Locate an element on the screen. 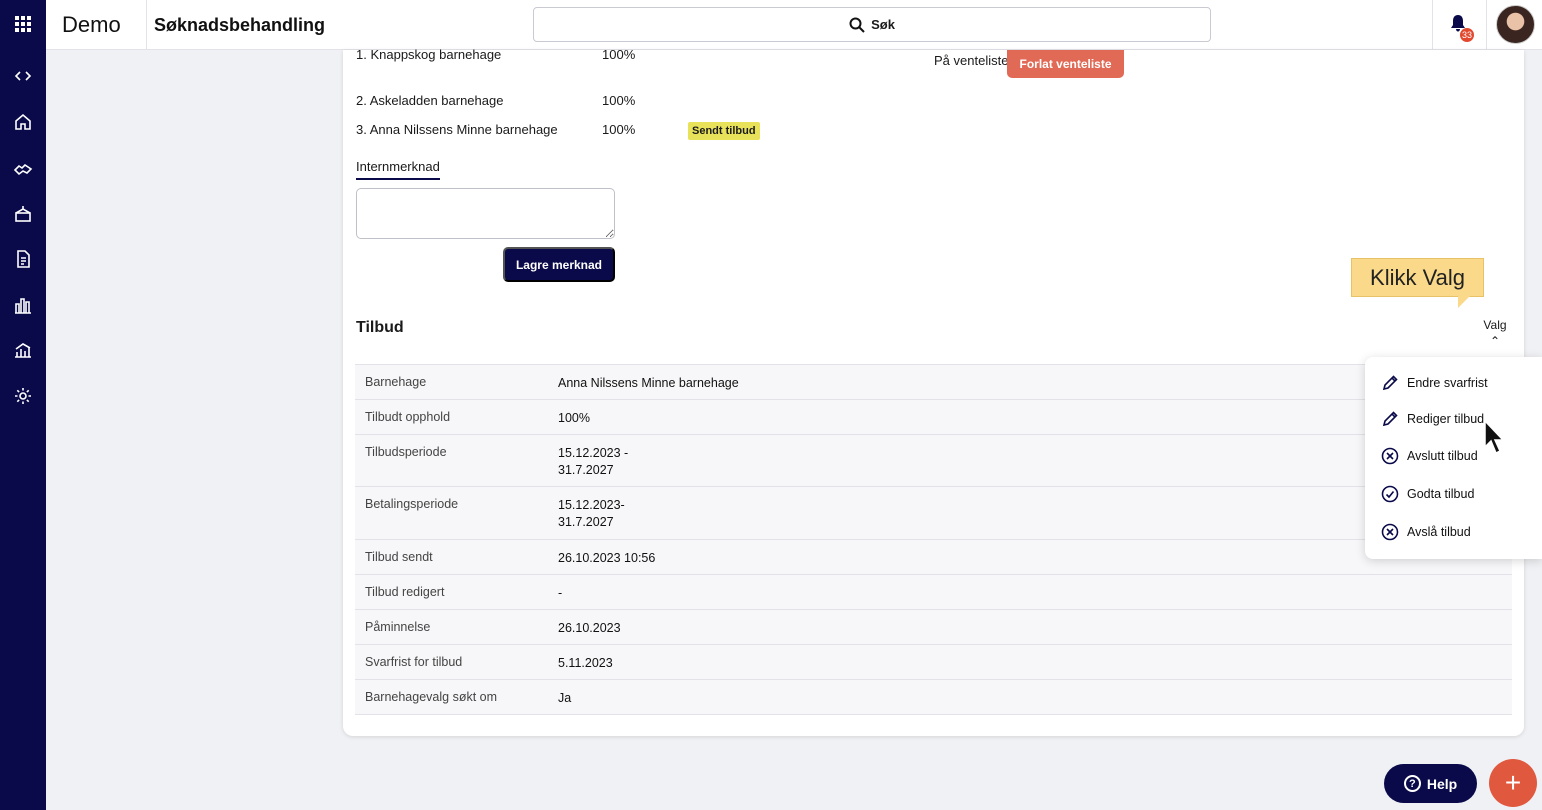 This screenshot has width=1542, height=810. handshake-icon is located at coordinates (23, 168).